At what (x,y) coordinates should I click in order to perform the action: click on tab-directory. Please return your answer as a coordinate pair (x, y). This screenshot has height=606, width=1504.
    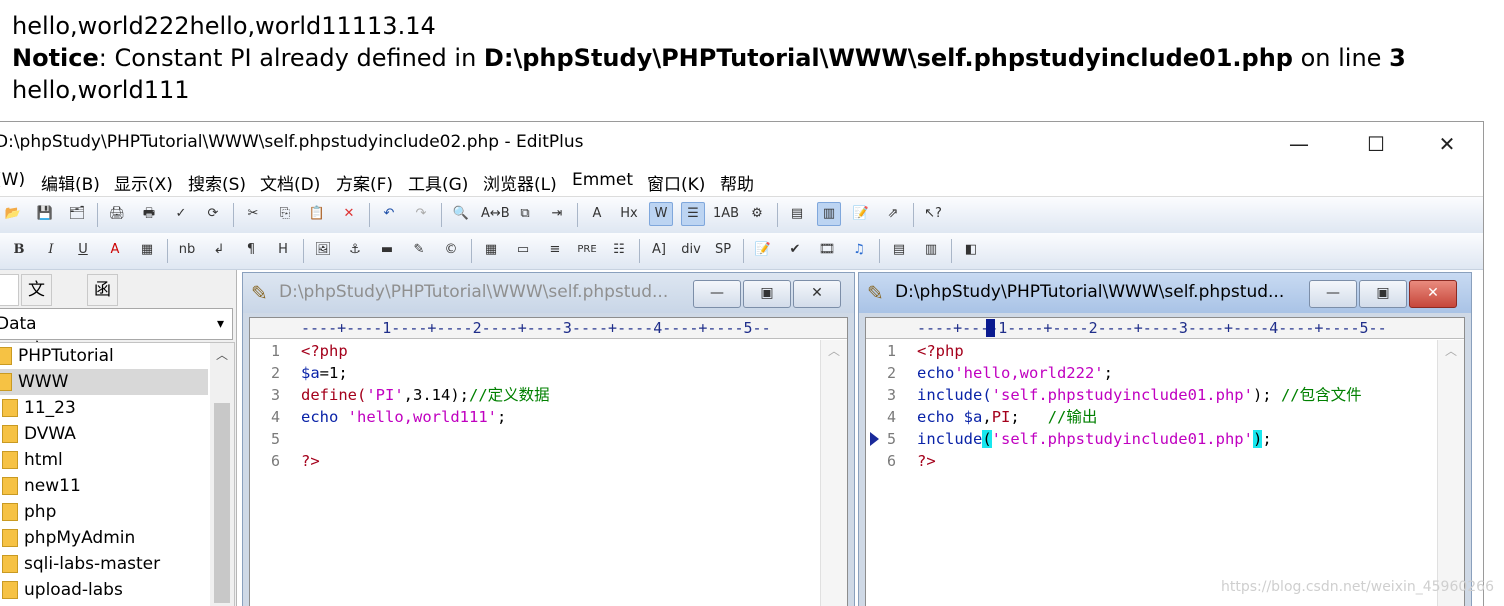
    Looking at the image, I should click on (9, 290).